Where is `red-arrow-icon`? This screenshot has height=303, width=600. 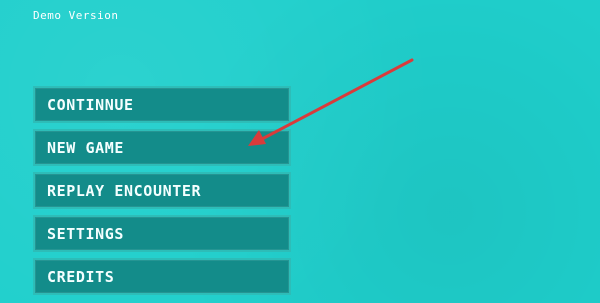 red-arrow-icon is located at coordinates (331, 102).